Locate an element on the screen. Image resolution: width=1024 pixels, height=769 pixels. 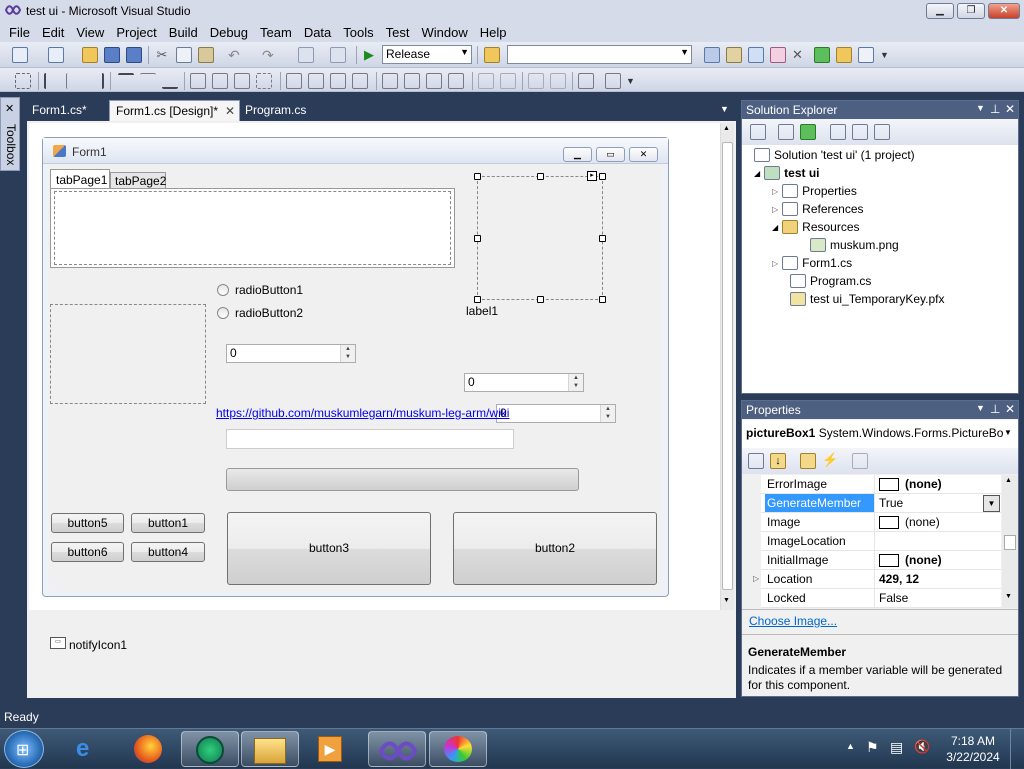
prop-value: 429, 12 is located at coordinates (937, 579).